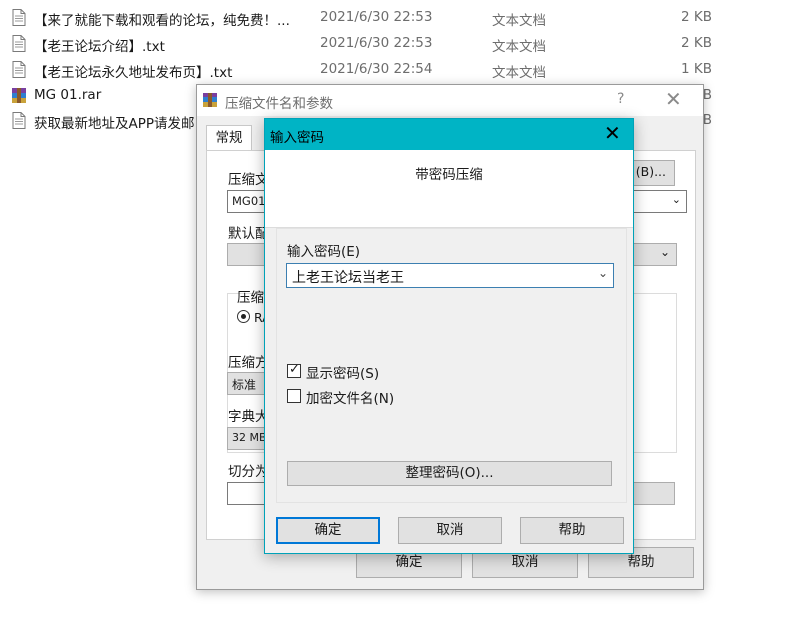 This screenshot has height=632, width=800. Describe the element at coordinates (450, 100) in the screenshot. I see `archive-dialog-titlebar: 压缩文件名和参数 ? ✕` at that location.